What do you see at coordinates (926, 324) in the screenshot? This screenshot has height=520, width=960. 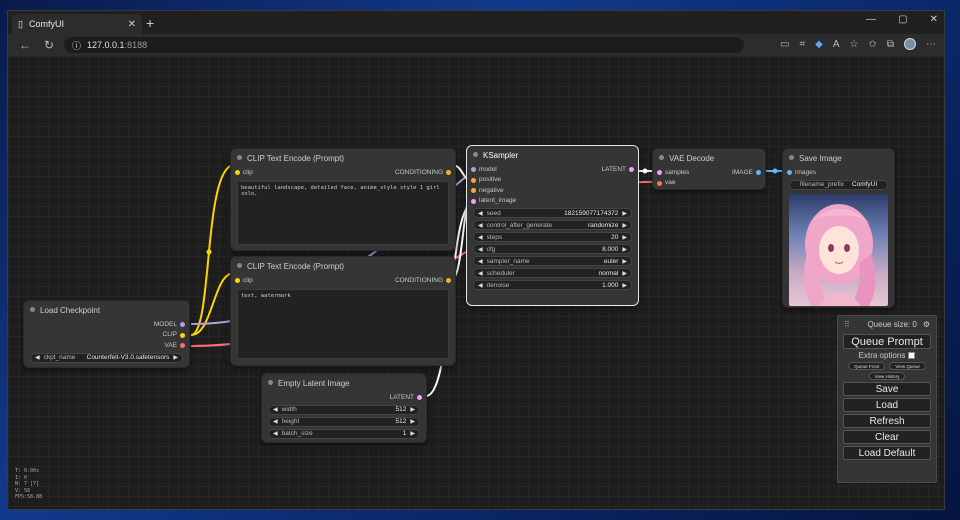 I see `settings-gear-icon: ⚙` at bounding box center [926, 324].